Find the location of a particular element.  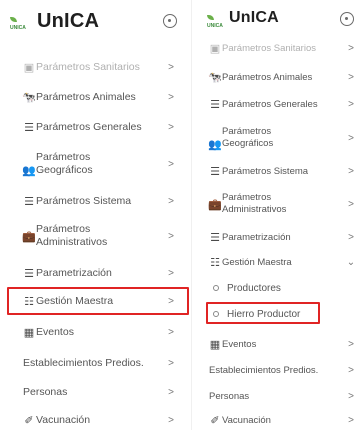

list-icon: ☷ is located at coordinates (215, 262).